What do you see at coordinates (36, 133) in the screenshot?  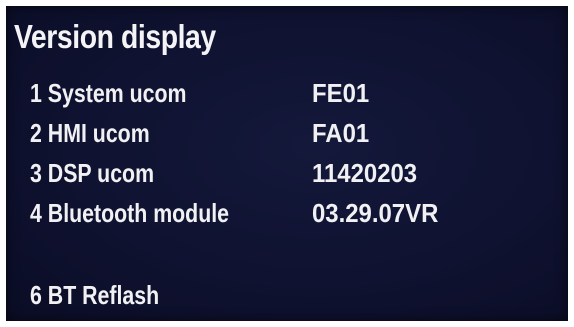 I see `item-number: 2` at bounding box center [36, 133].